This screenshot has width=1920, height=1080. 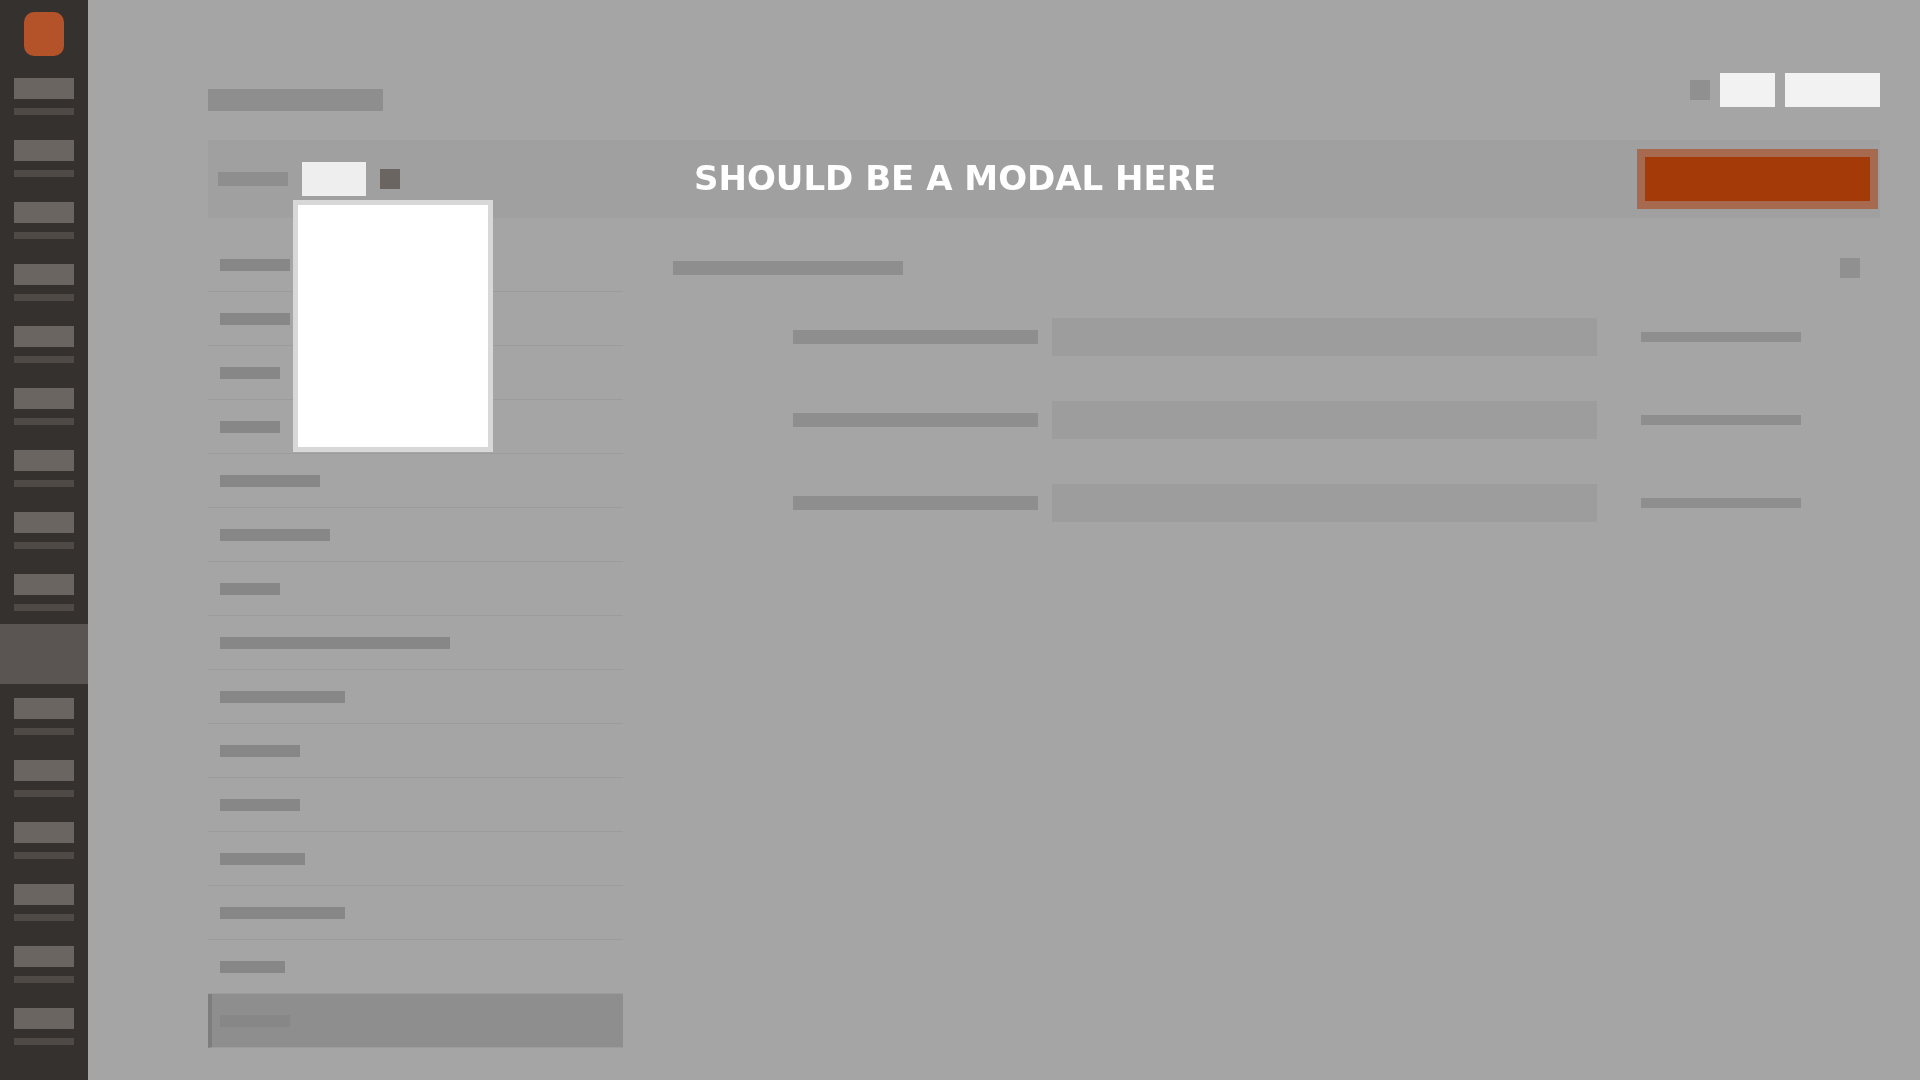 What do you see at coordinates (956, 177) in the screenshot?
I see `overlay-caption: SHOULD BE A MODAL HERE` at bounding box center [956, 177].